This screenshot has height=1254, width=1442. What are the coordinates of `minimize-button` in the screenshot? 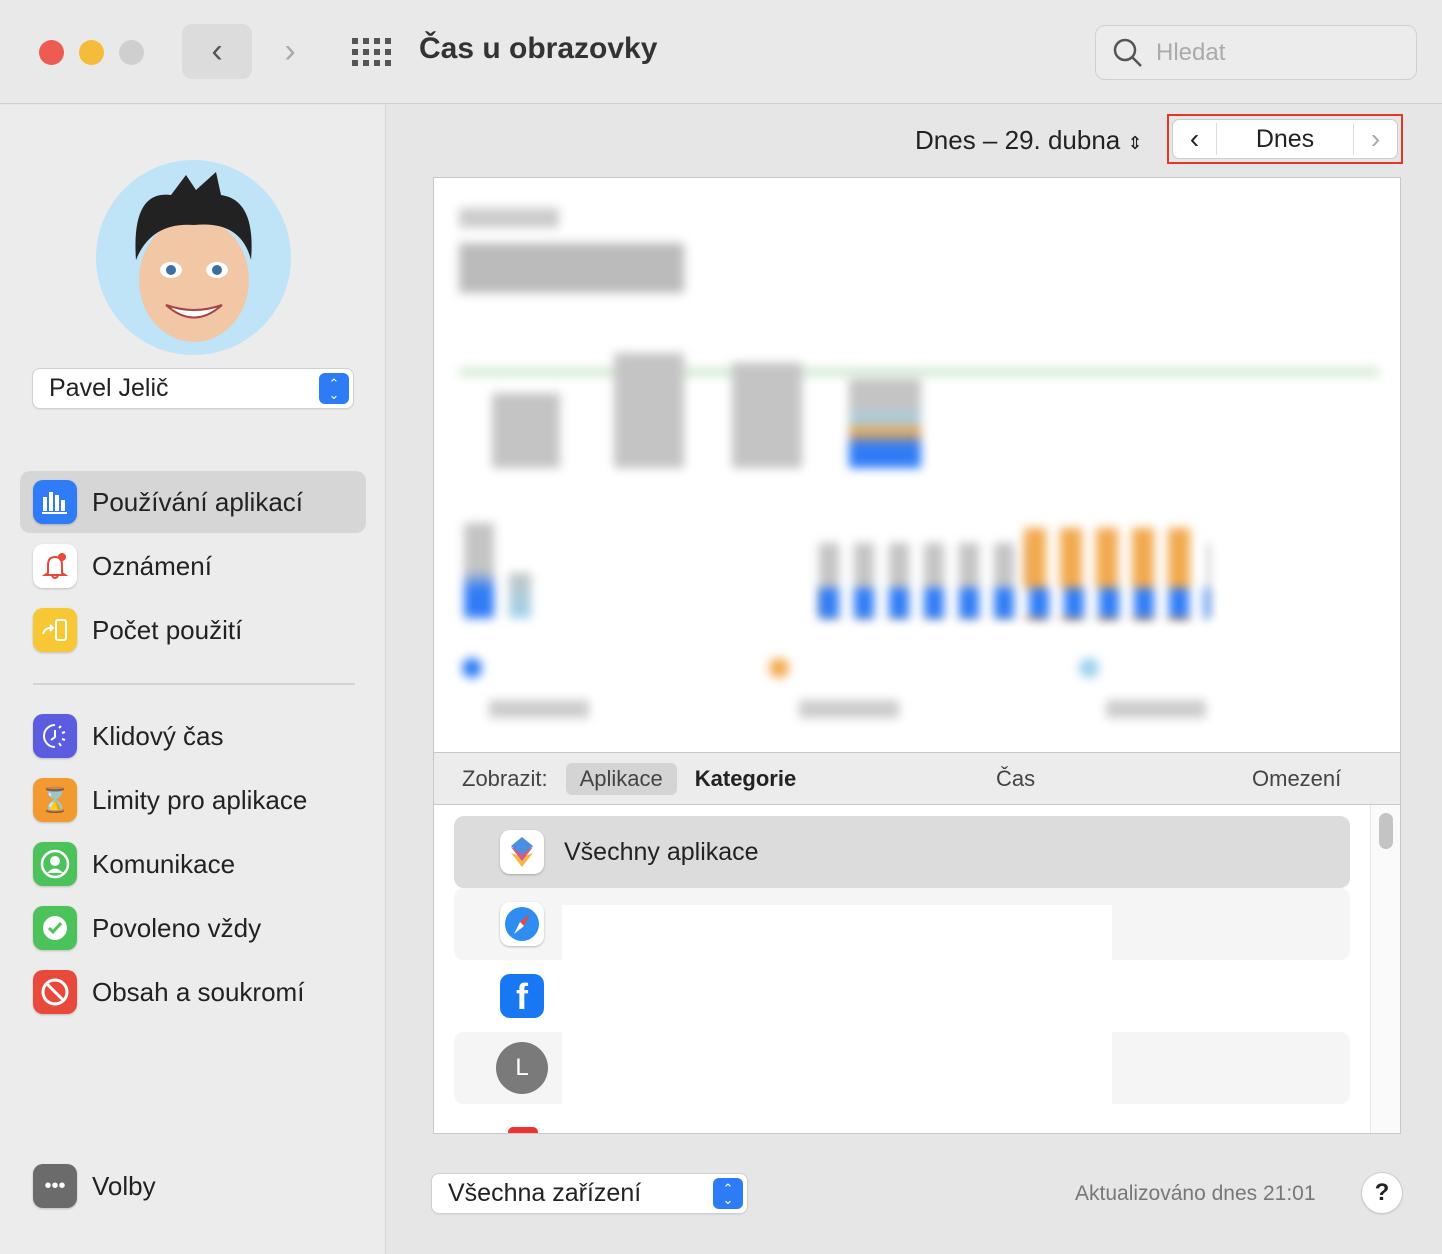 It's located at (91, 52).